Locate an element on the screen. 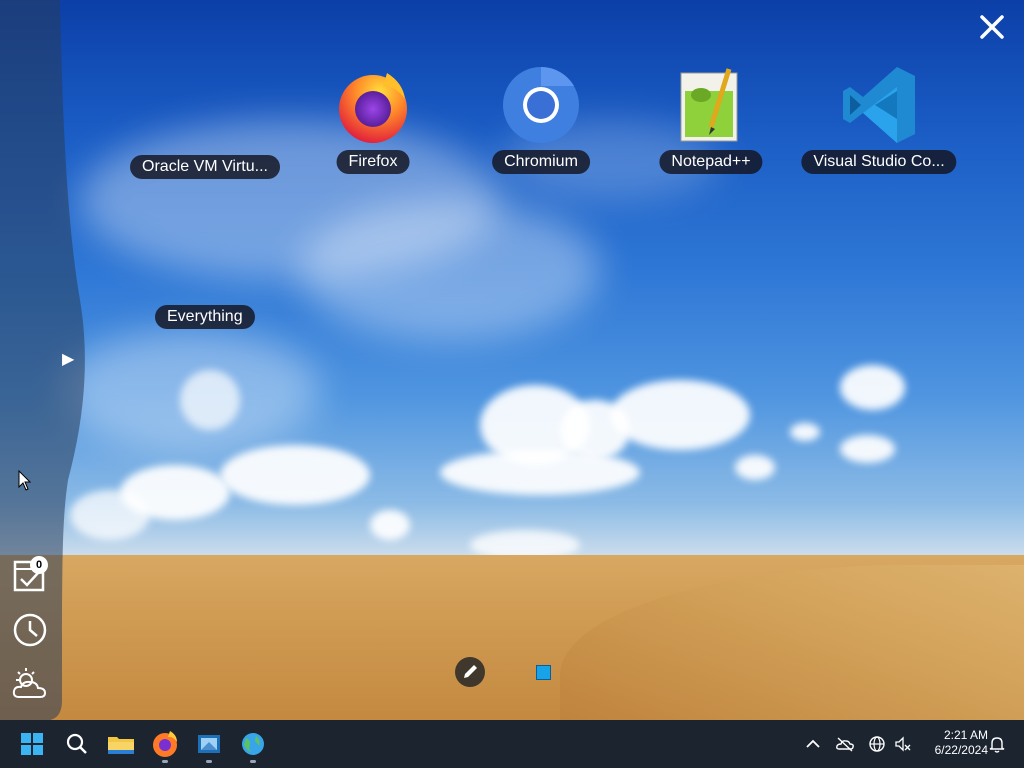 The width and height of the screenshot is (1024, 768). taskbar-clock: 2:21 AM 6/22/2024 is located at coordinates (953, 743).